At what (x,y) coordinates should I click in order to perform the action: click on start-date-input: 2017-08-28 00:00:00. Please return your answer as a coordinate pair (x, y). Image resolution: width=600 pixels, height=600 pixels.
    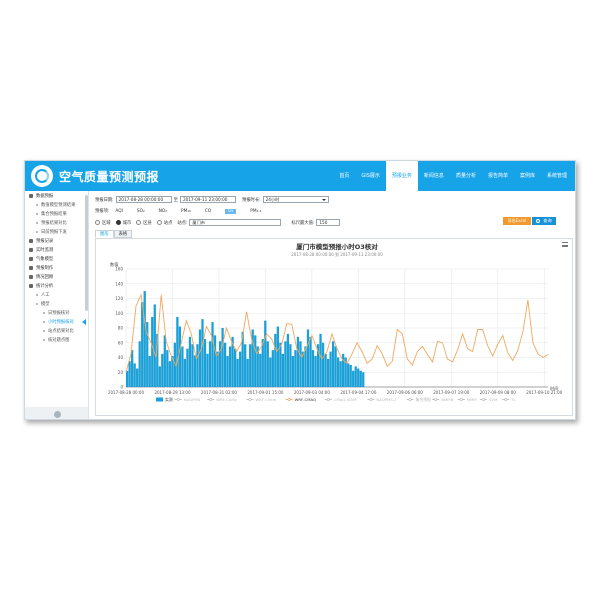
    Looking at the image, I should click on (143, 199).